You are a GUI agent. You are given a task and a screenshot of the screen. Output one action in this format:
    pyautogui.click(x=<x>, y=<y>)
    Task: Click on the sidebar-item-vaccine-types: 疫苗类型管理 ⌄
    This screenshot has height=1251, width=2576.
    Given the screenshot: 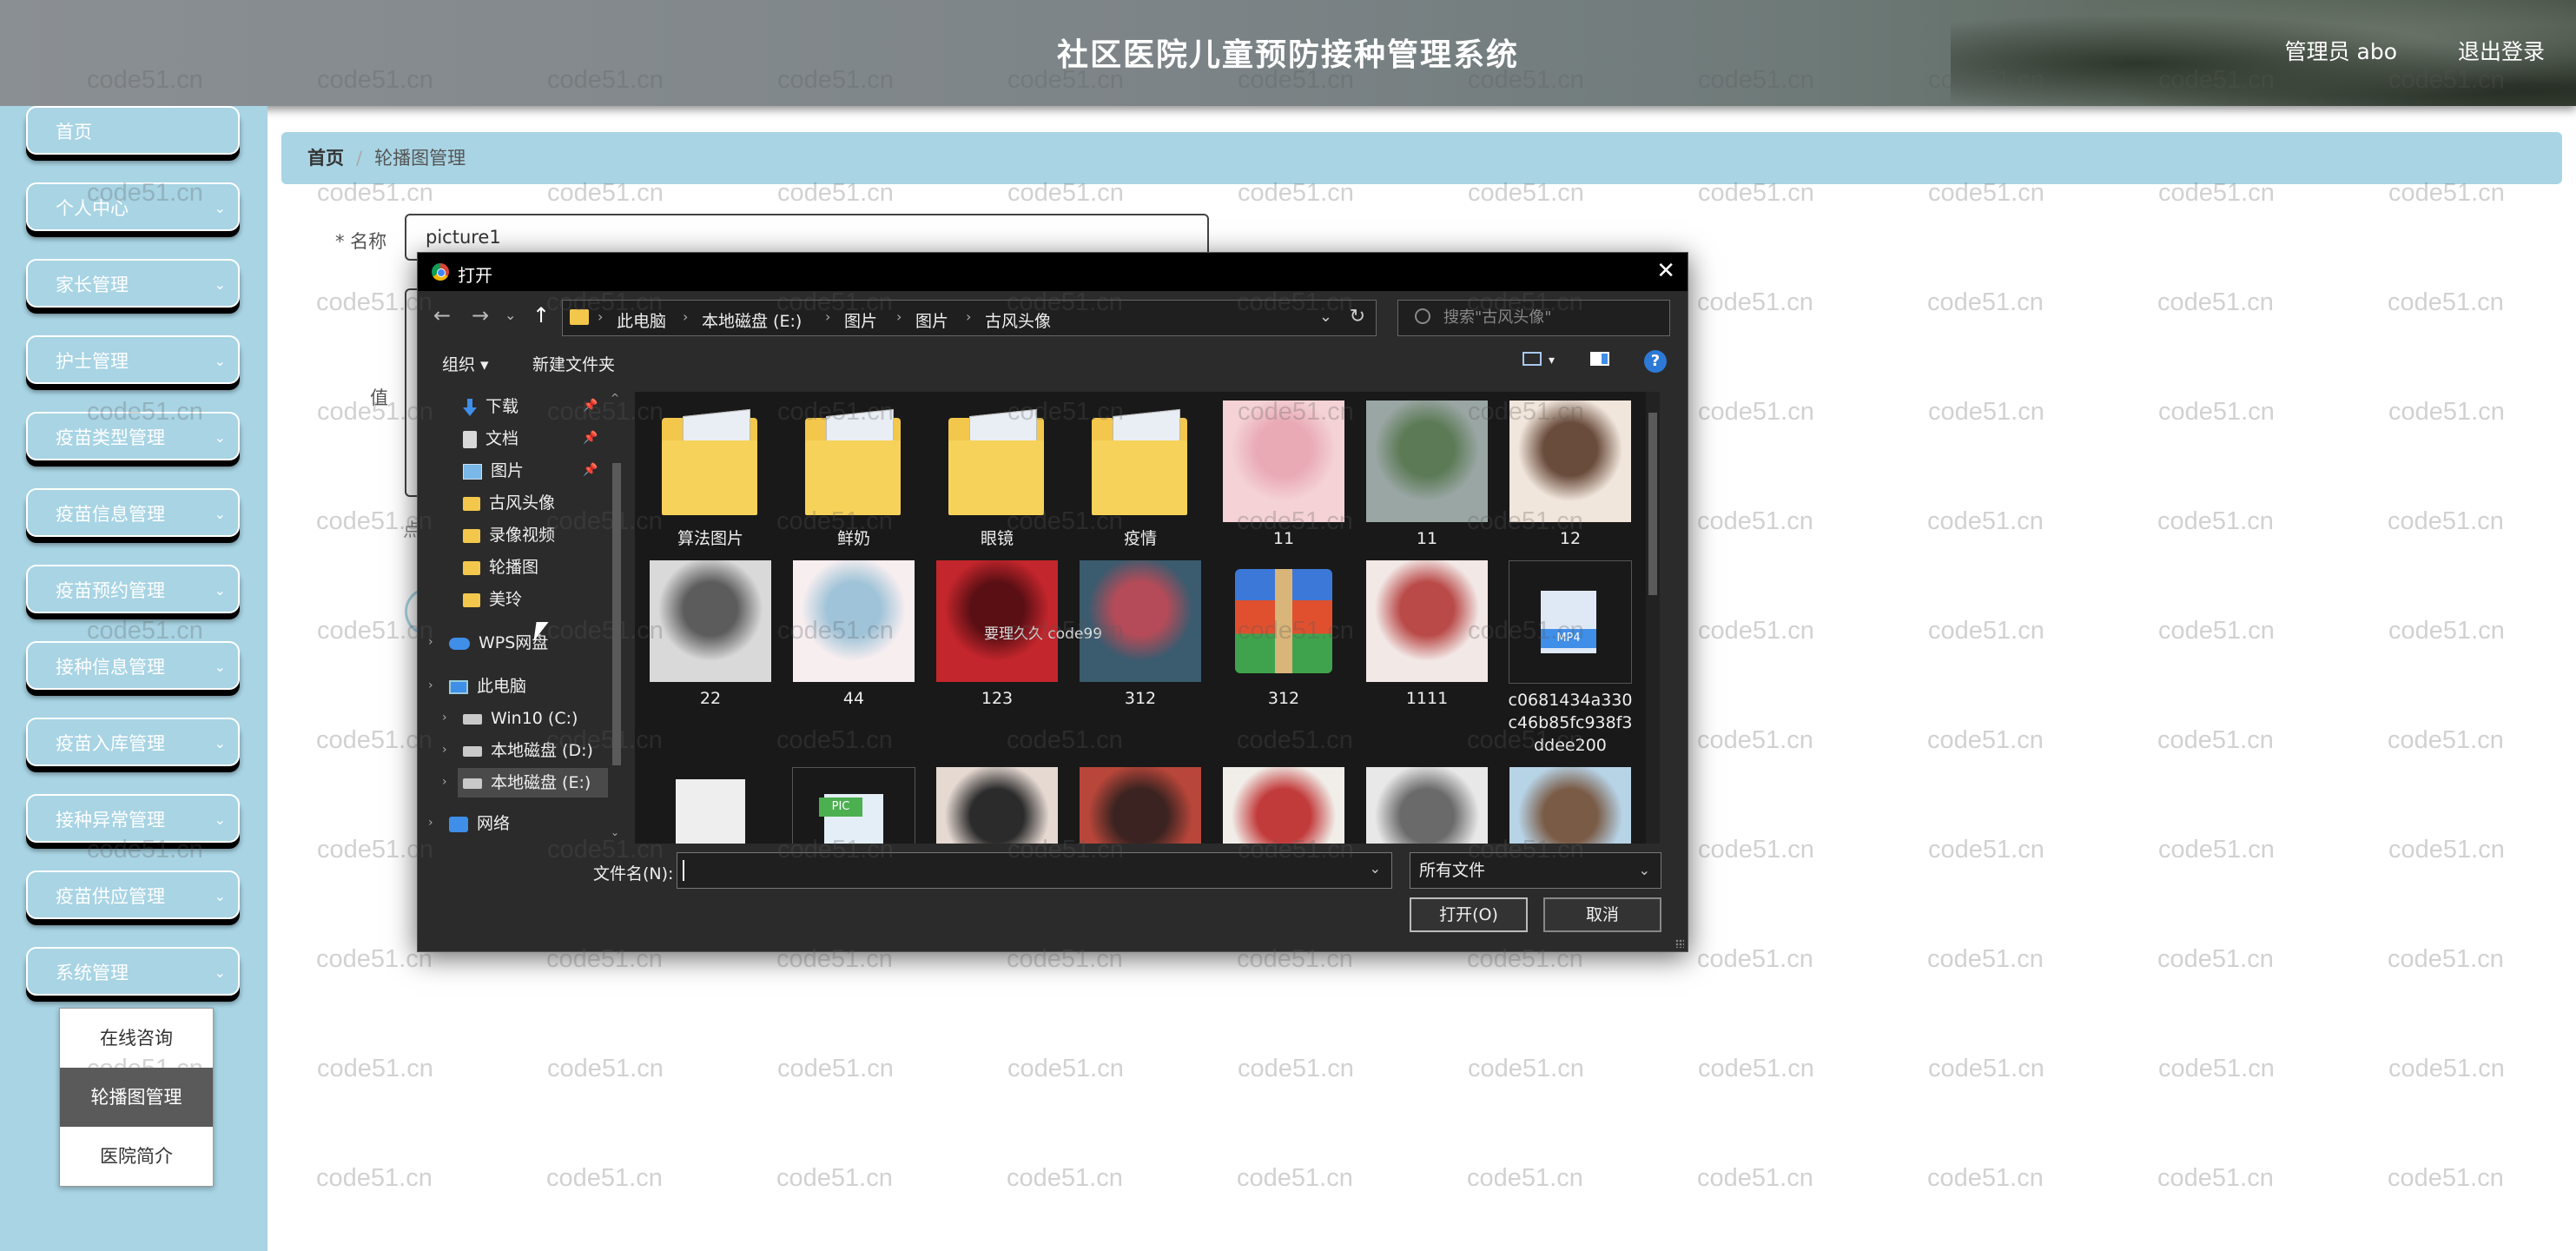 What is the action you would take?
    pyautogui.click(x=133, y=436)
    